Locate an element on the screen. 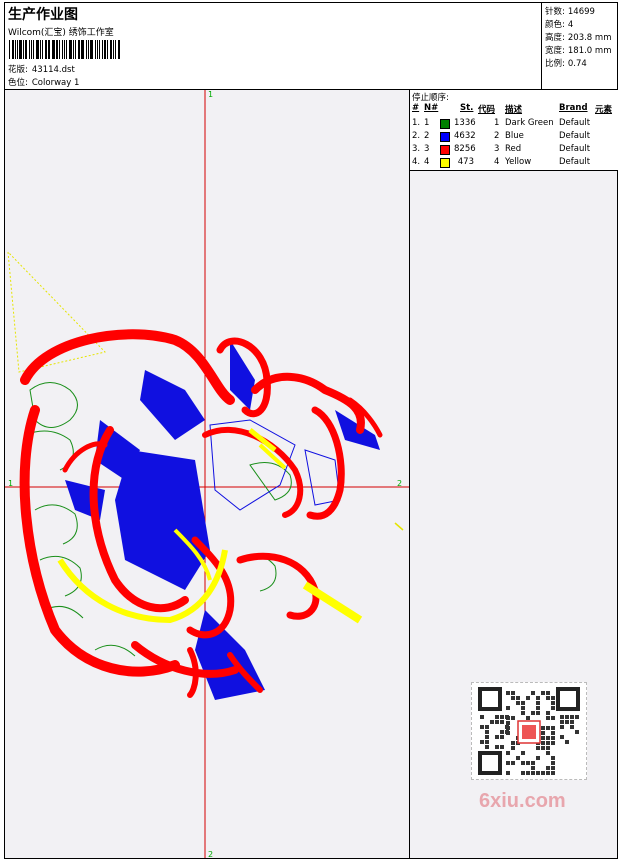 Image resolution: width=620 pixels, height=862 pixels. colors-label: 颜色: is located at coordinates (555, 25).